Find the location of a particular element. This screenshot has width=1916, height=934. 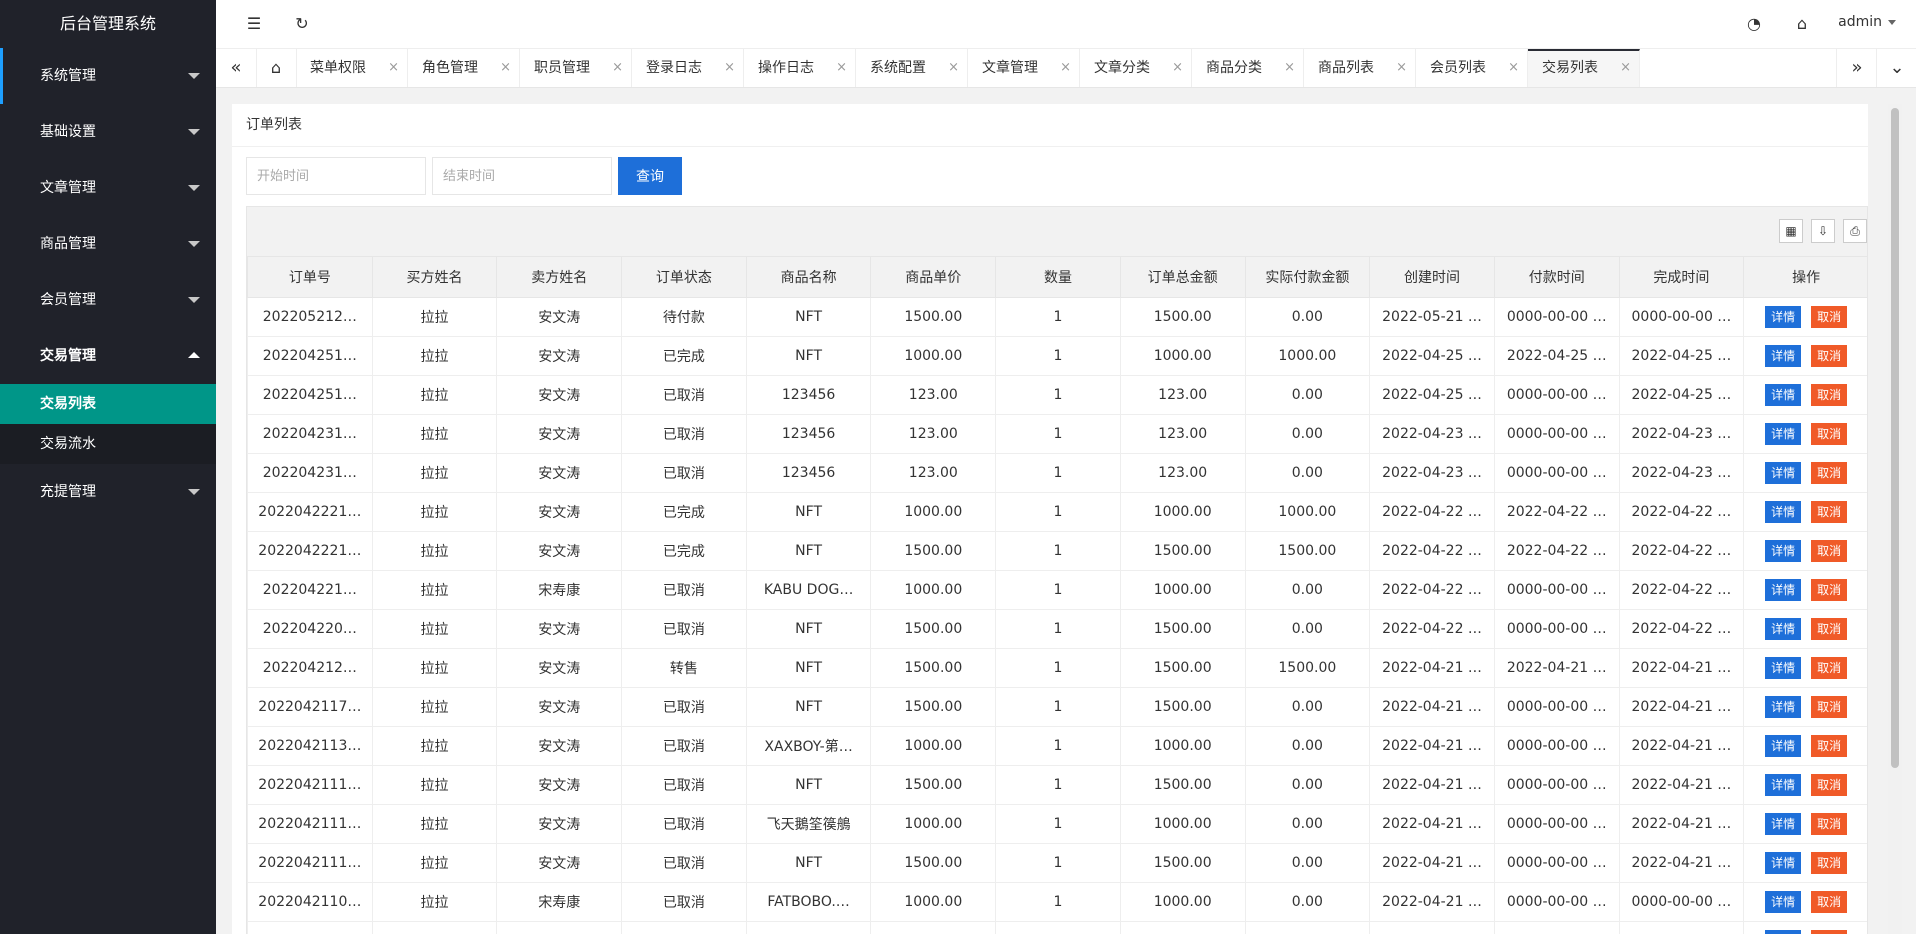

tab-member-list: 会员列表 × is located at coordinates (1472, 68).